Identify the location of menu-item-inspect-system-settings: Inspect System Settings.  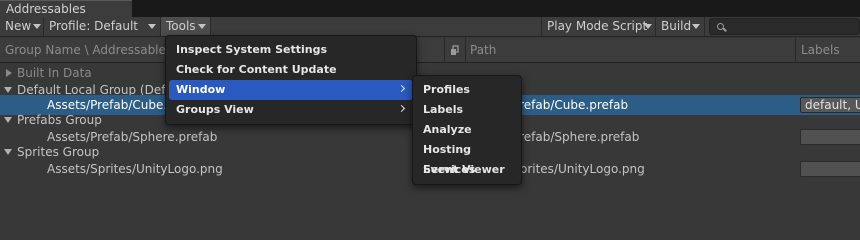
(291, 50).